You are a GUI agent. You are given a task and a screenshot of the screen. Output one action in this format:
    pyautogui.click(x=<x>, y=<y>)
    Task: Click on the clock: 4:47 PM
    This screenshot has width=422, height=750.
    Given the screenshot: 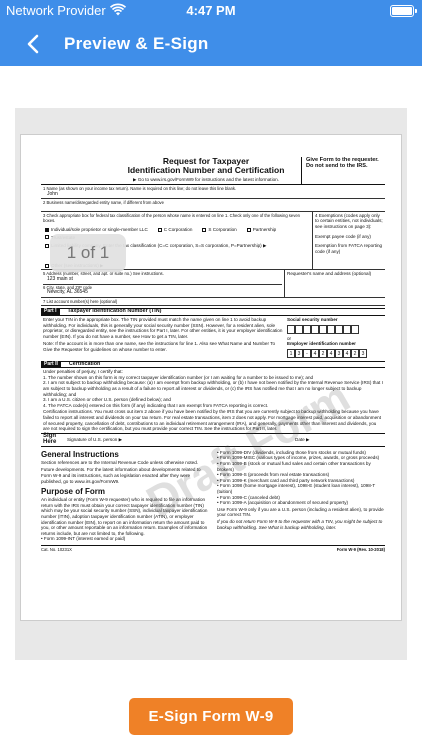 What is the action you would take?
    pyautogui.click(x=211, y=10)
    